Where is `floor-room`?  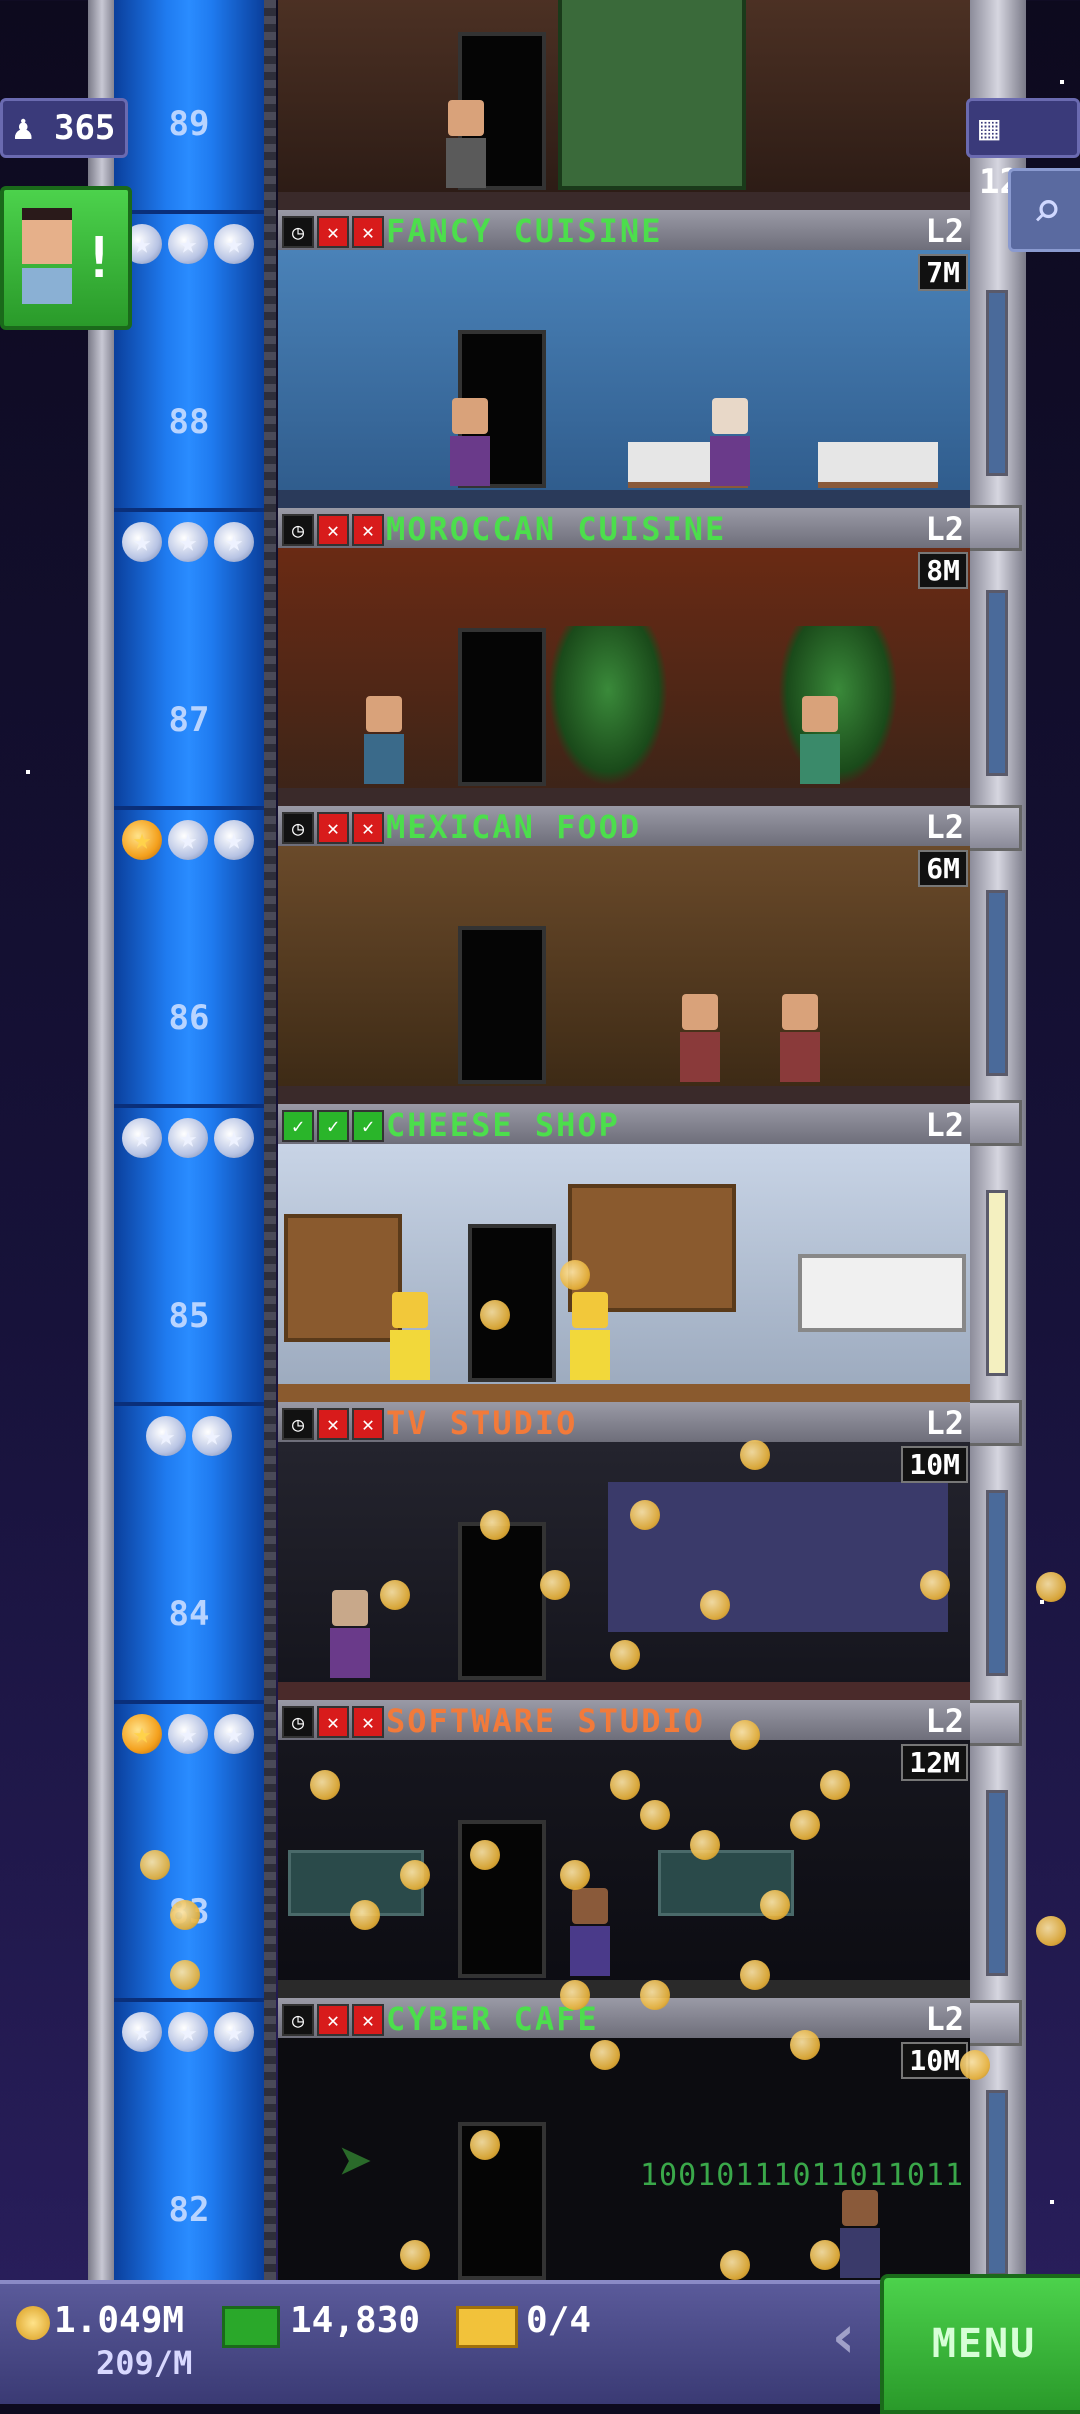 floor-room is located at coordinates (624, 379).